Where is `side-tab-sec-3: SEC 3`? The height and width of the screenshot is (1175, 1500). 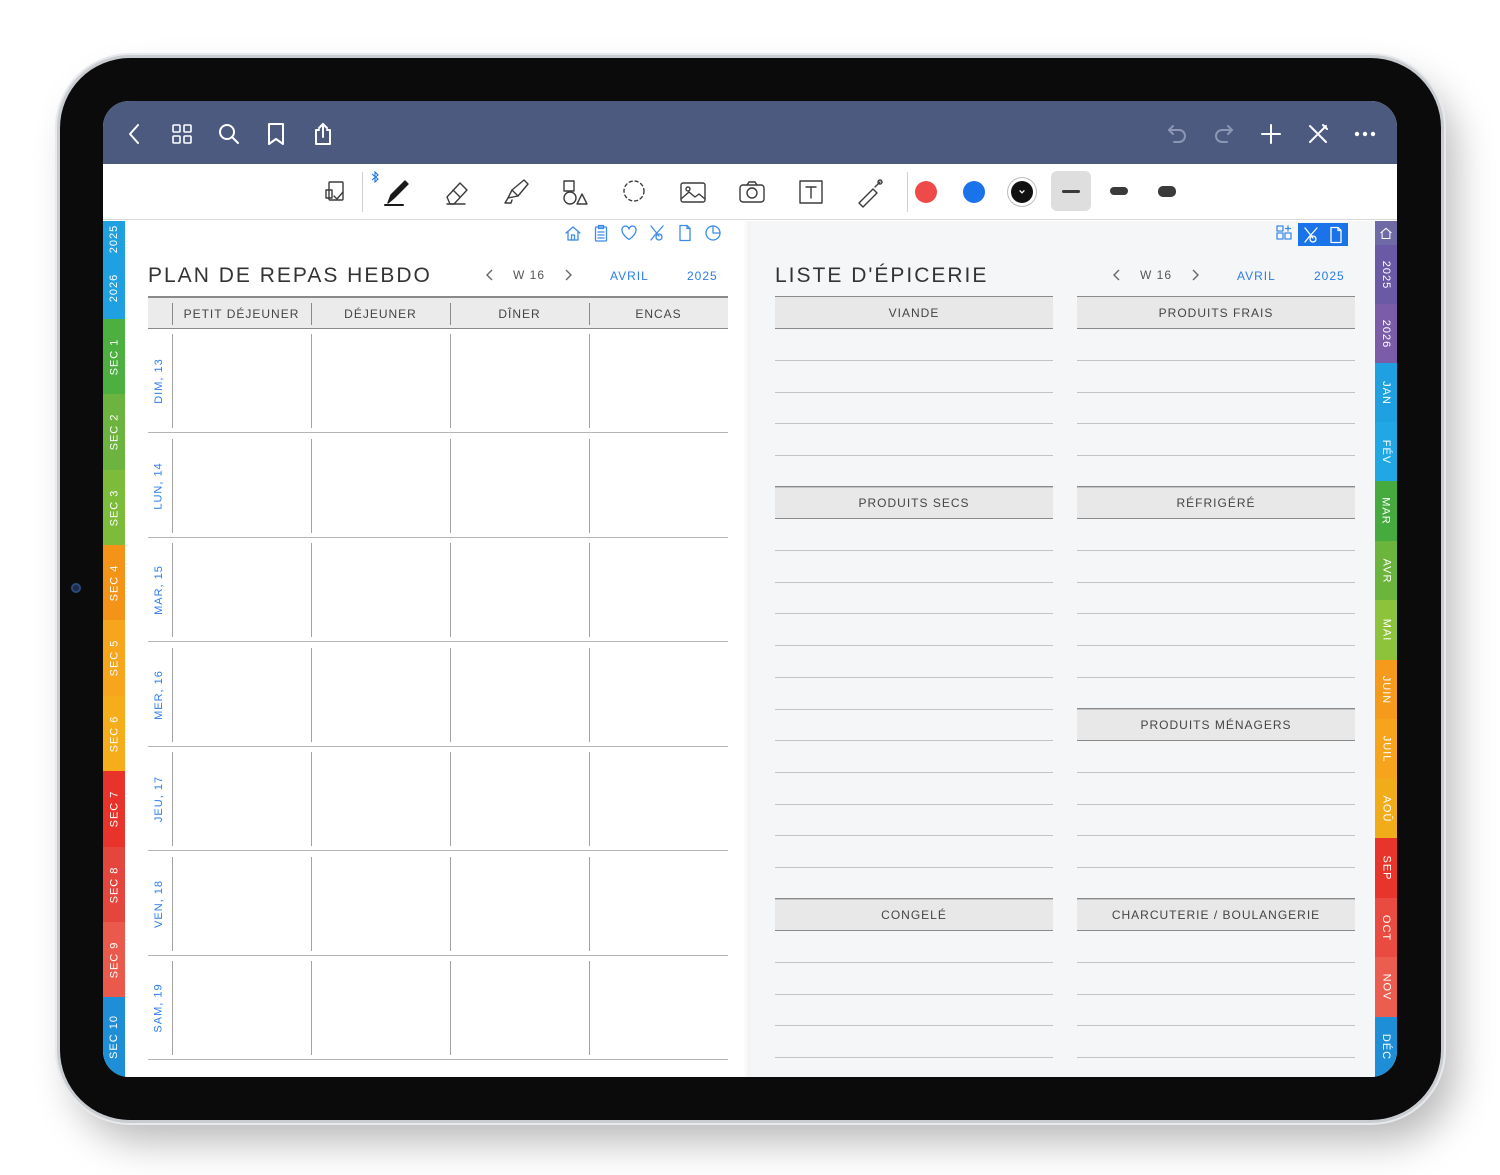 side-tab-sec-3: SEC 3 is located at coordinates (114, 507).